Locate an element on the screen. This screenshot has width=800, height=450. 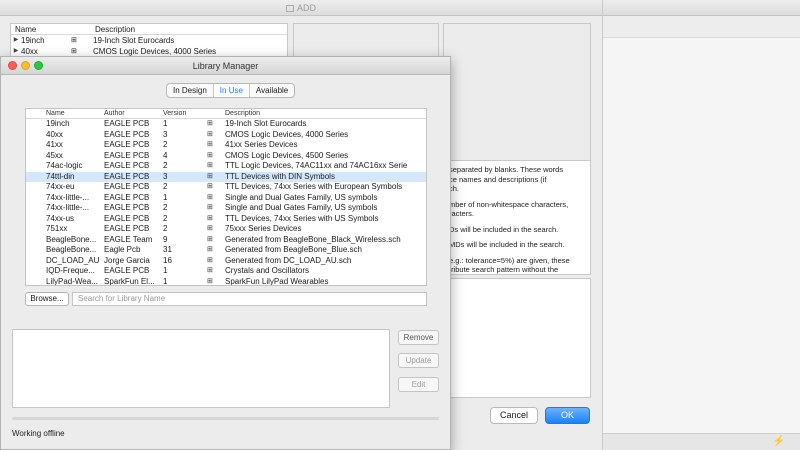
library-name-cell: 74ac-logic is located at coordinates (64, 165).